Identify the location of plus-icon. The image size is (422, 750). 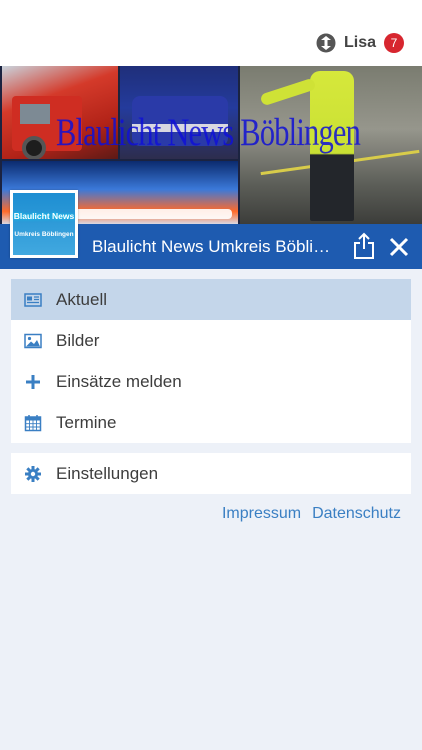
(33, 382).